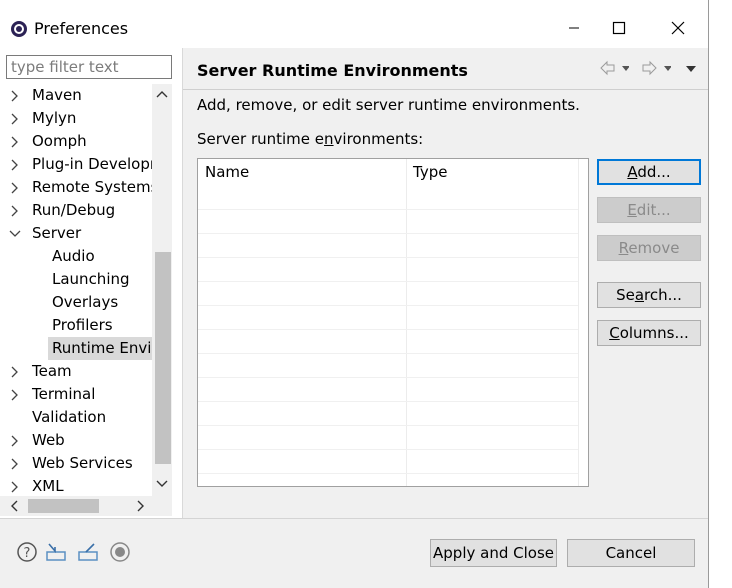 The image size is (732, 588). I want to click on close-button, so click(678, 28).